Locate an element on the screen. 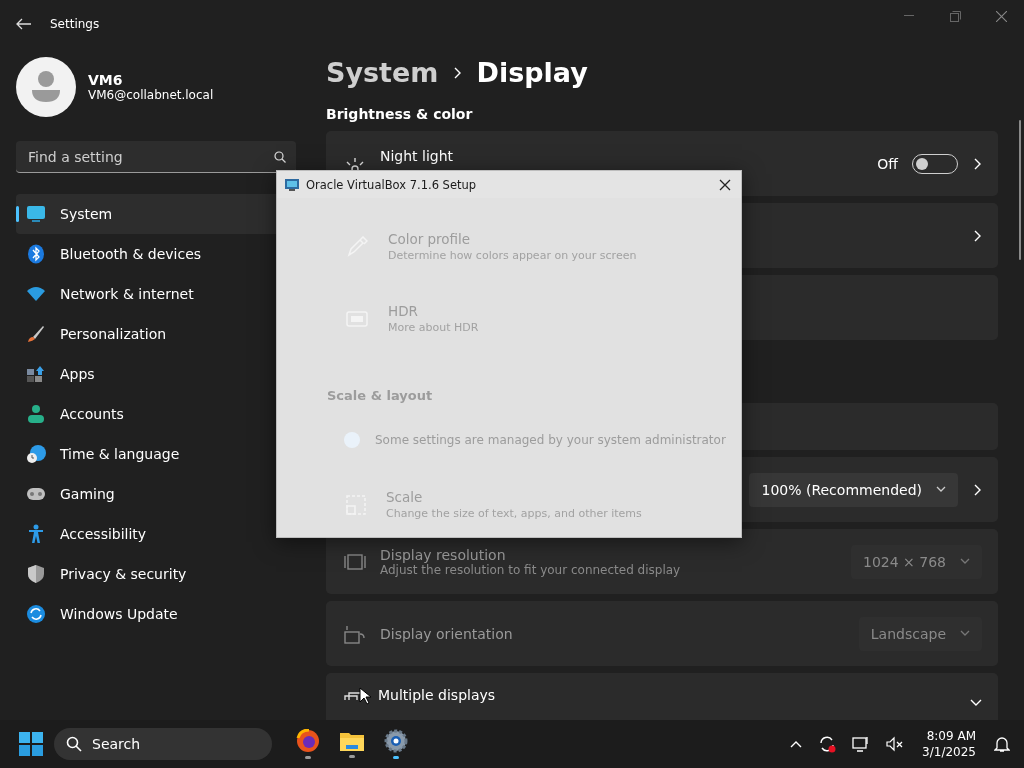  faded-heading: Scale & layout is located at coordinates (380, 395).